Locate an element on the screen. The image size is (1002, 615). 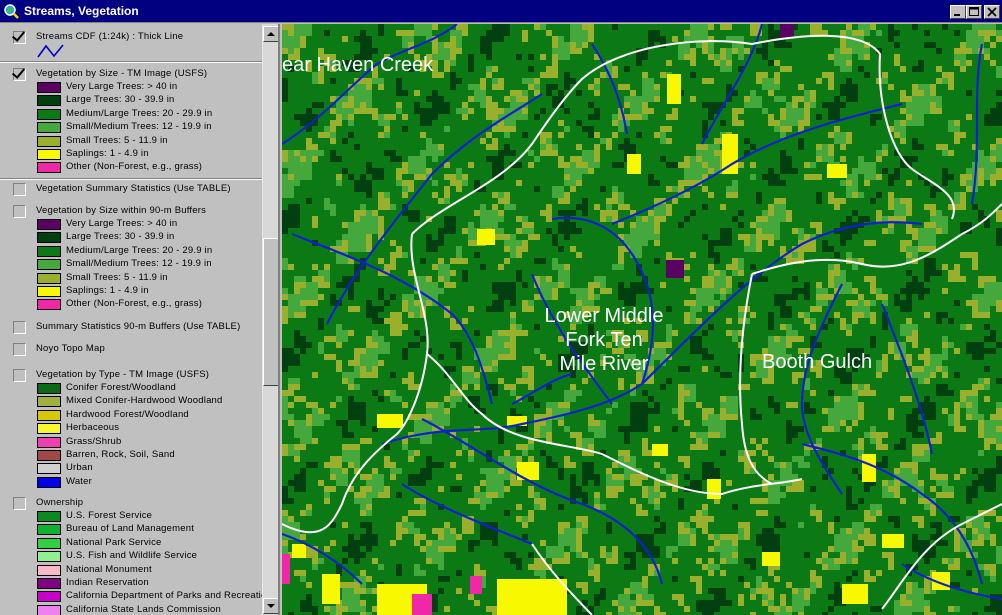
scroll-thumb is located at coordinates (270, 312).